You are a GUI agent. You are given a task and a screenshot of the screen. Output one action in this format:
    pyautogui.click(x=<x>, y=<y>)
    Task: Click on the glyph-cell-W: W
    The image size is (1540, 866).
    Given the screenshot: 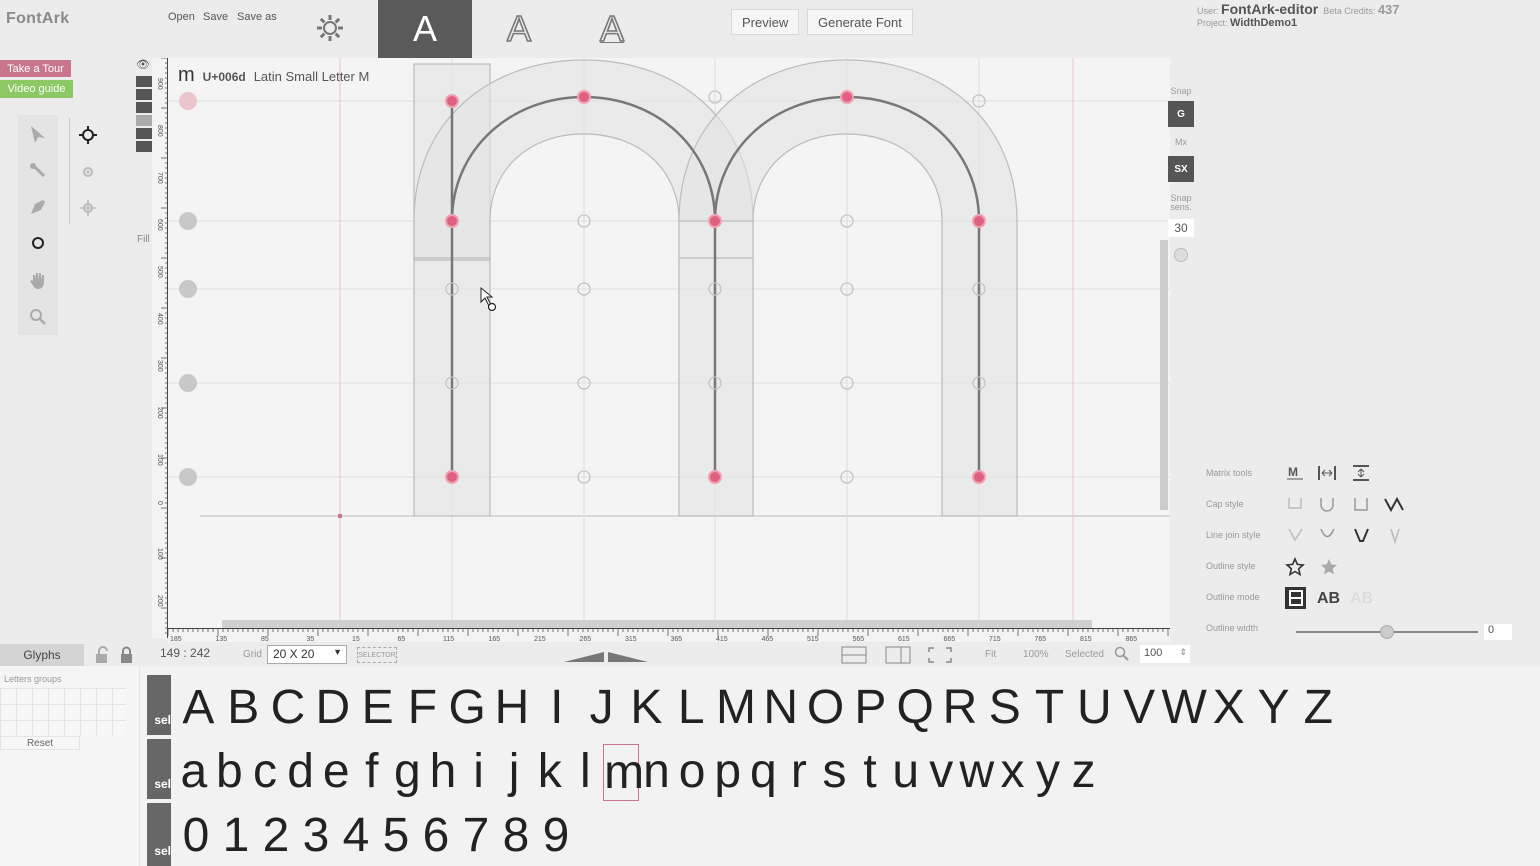 What is the action you would take?
    pyautogui.click(x=1184, y=707)
    